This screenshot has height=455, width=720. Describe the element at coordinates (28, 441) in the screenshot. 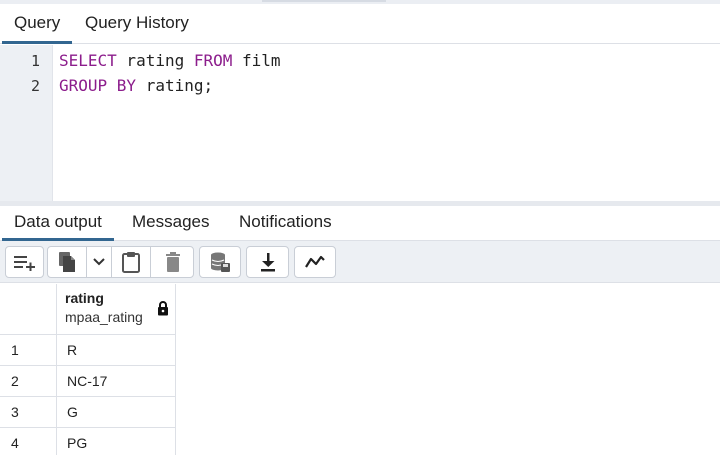

I see `row-number: 4` at that location.